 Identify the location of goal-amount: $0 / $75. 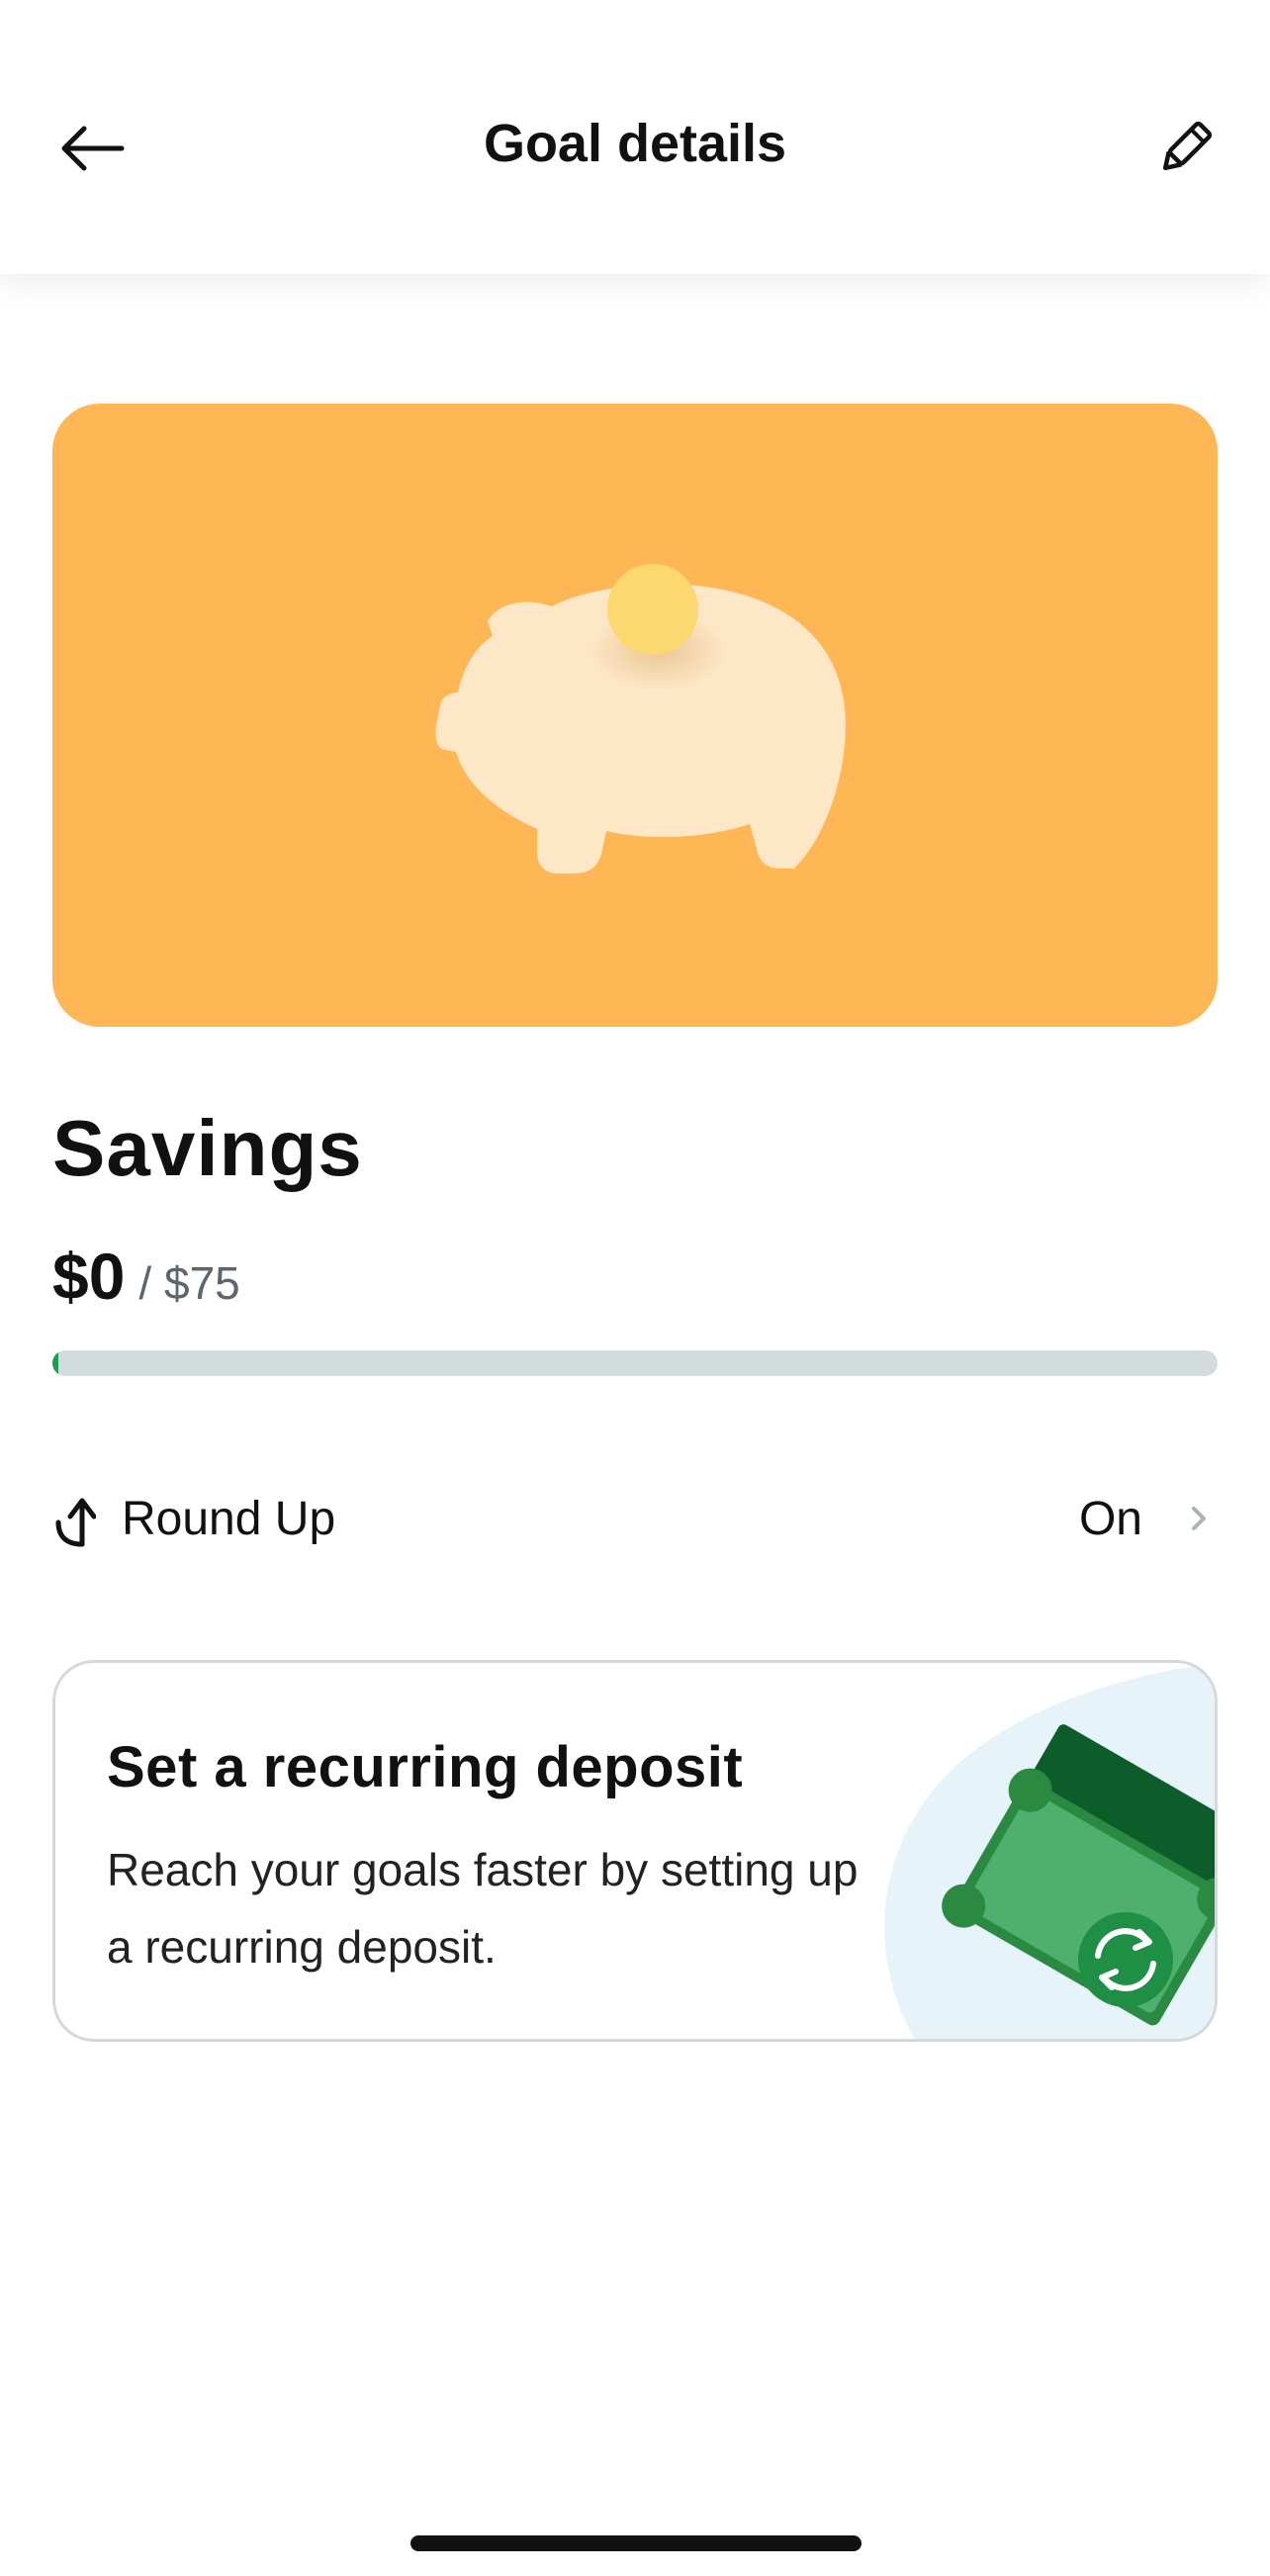
(146, 1276).